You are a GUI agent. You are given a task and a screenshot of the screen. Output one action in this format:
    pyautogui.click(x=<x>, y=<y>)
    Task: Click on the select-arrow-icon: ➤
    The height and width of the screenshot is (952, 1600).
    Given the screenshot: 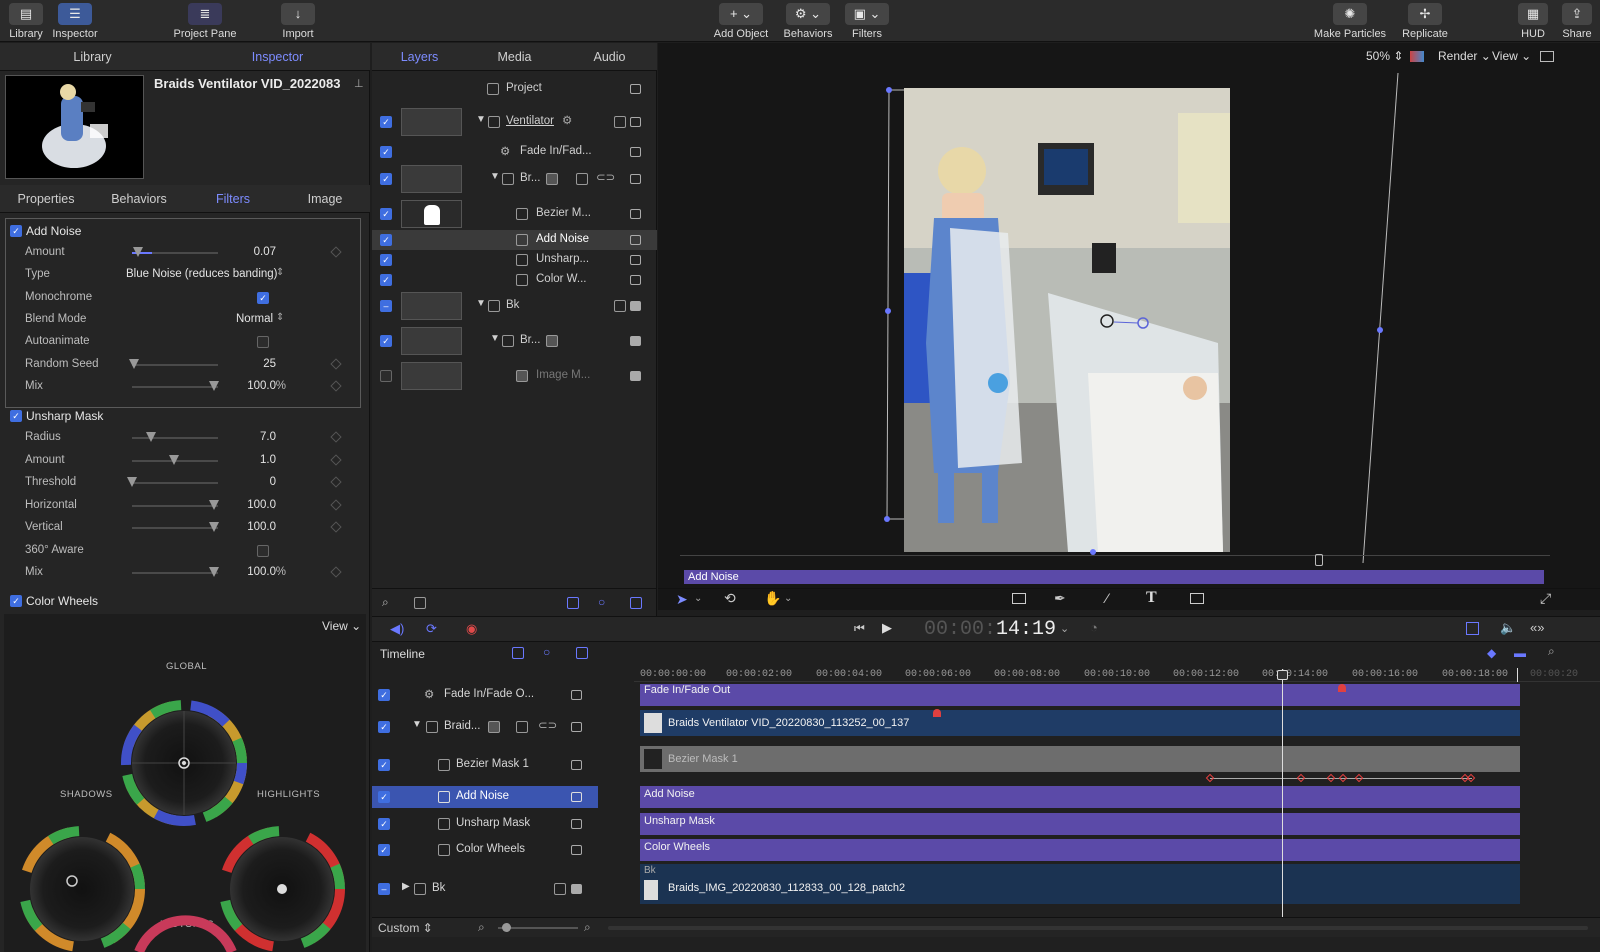 What is the action you would take?
    pyautogui.click(x=682, y=599)
    